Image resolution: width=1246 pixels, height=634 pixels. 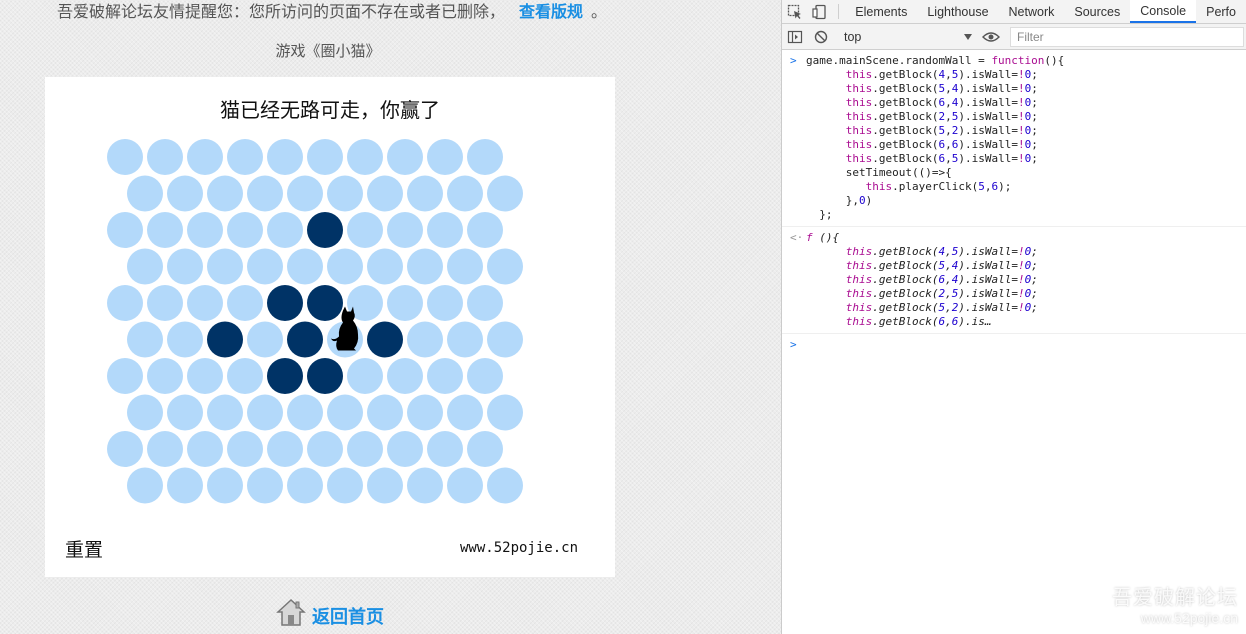 What do you see at coordinates (1026, 345) in the screenshot?
I see `console-prompt-input` at bounding box center [1026, 345].